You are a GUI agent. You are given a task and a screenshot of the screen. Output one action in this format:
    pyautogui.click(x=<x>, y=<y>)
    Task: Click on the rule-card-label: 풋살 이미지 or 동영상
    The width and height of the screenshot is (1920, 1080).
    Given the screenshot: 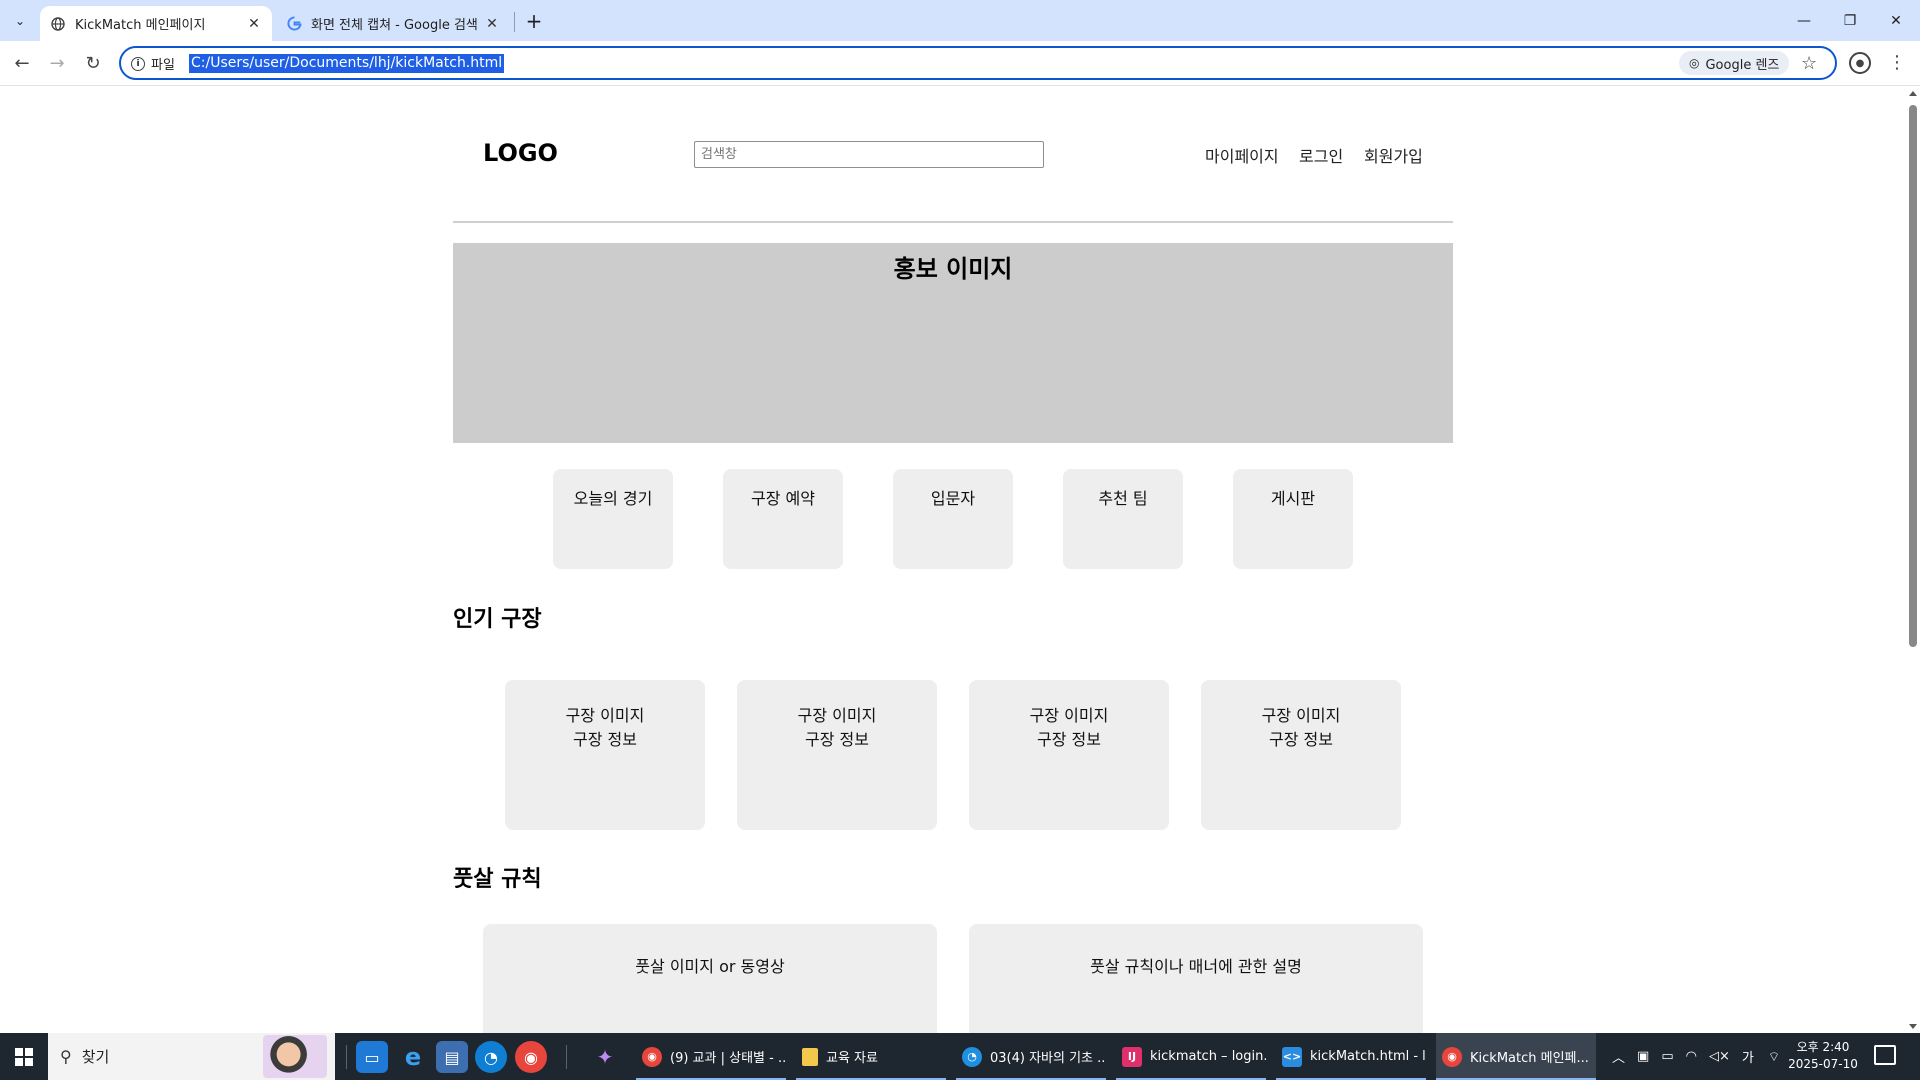 What is the action you would take?
    pyautogui.click(x=710, y=966)
    